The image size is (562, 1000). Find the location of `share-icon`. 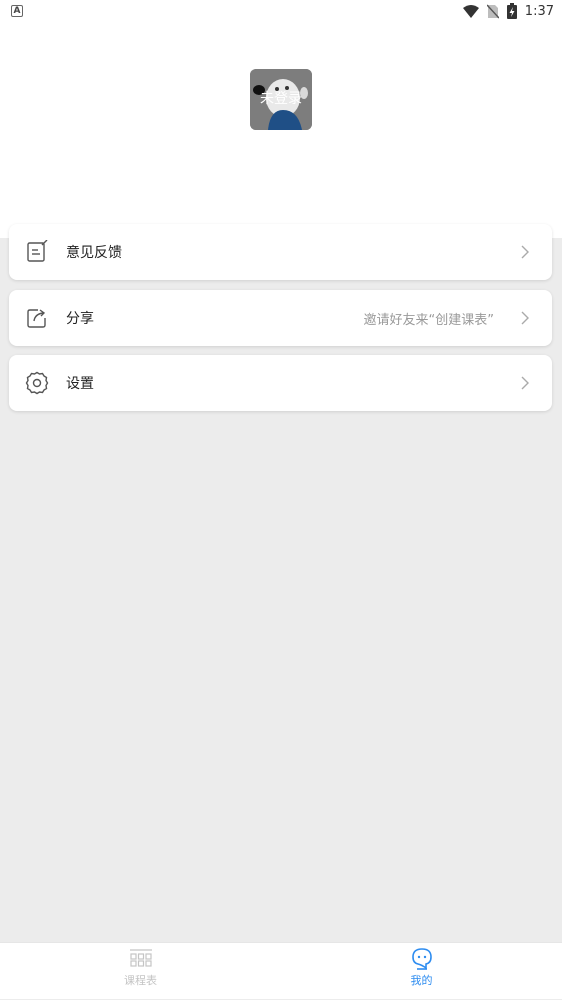

share-icon is located at coordinates (36, 318).